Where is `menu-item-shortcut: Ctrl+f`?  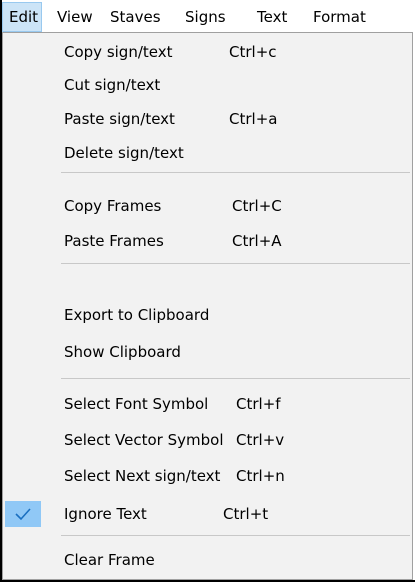
menu-item-shortcut: Ctrl+f is located at coordinates (258, 404).